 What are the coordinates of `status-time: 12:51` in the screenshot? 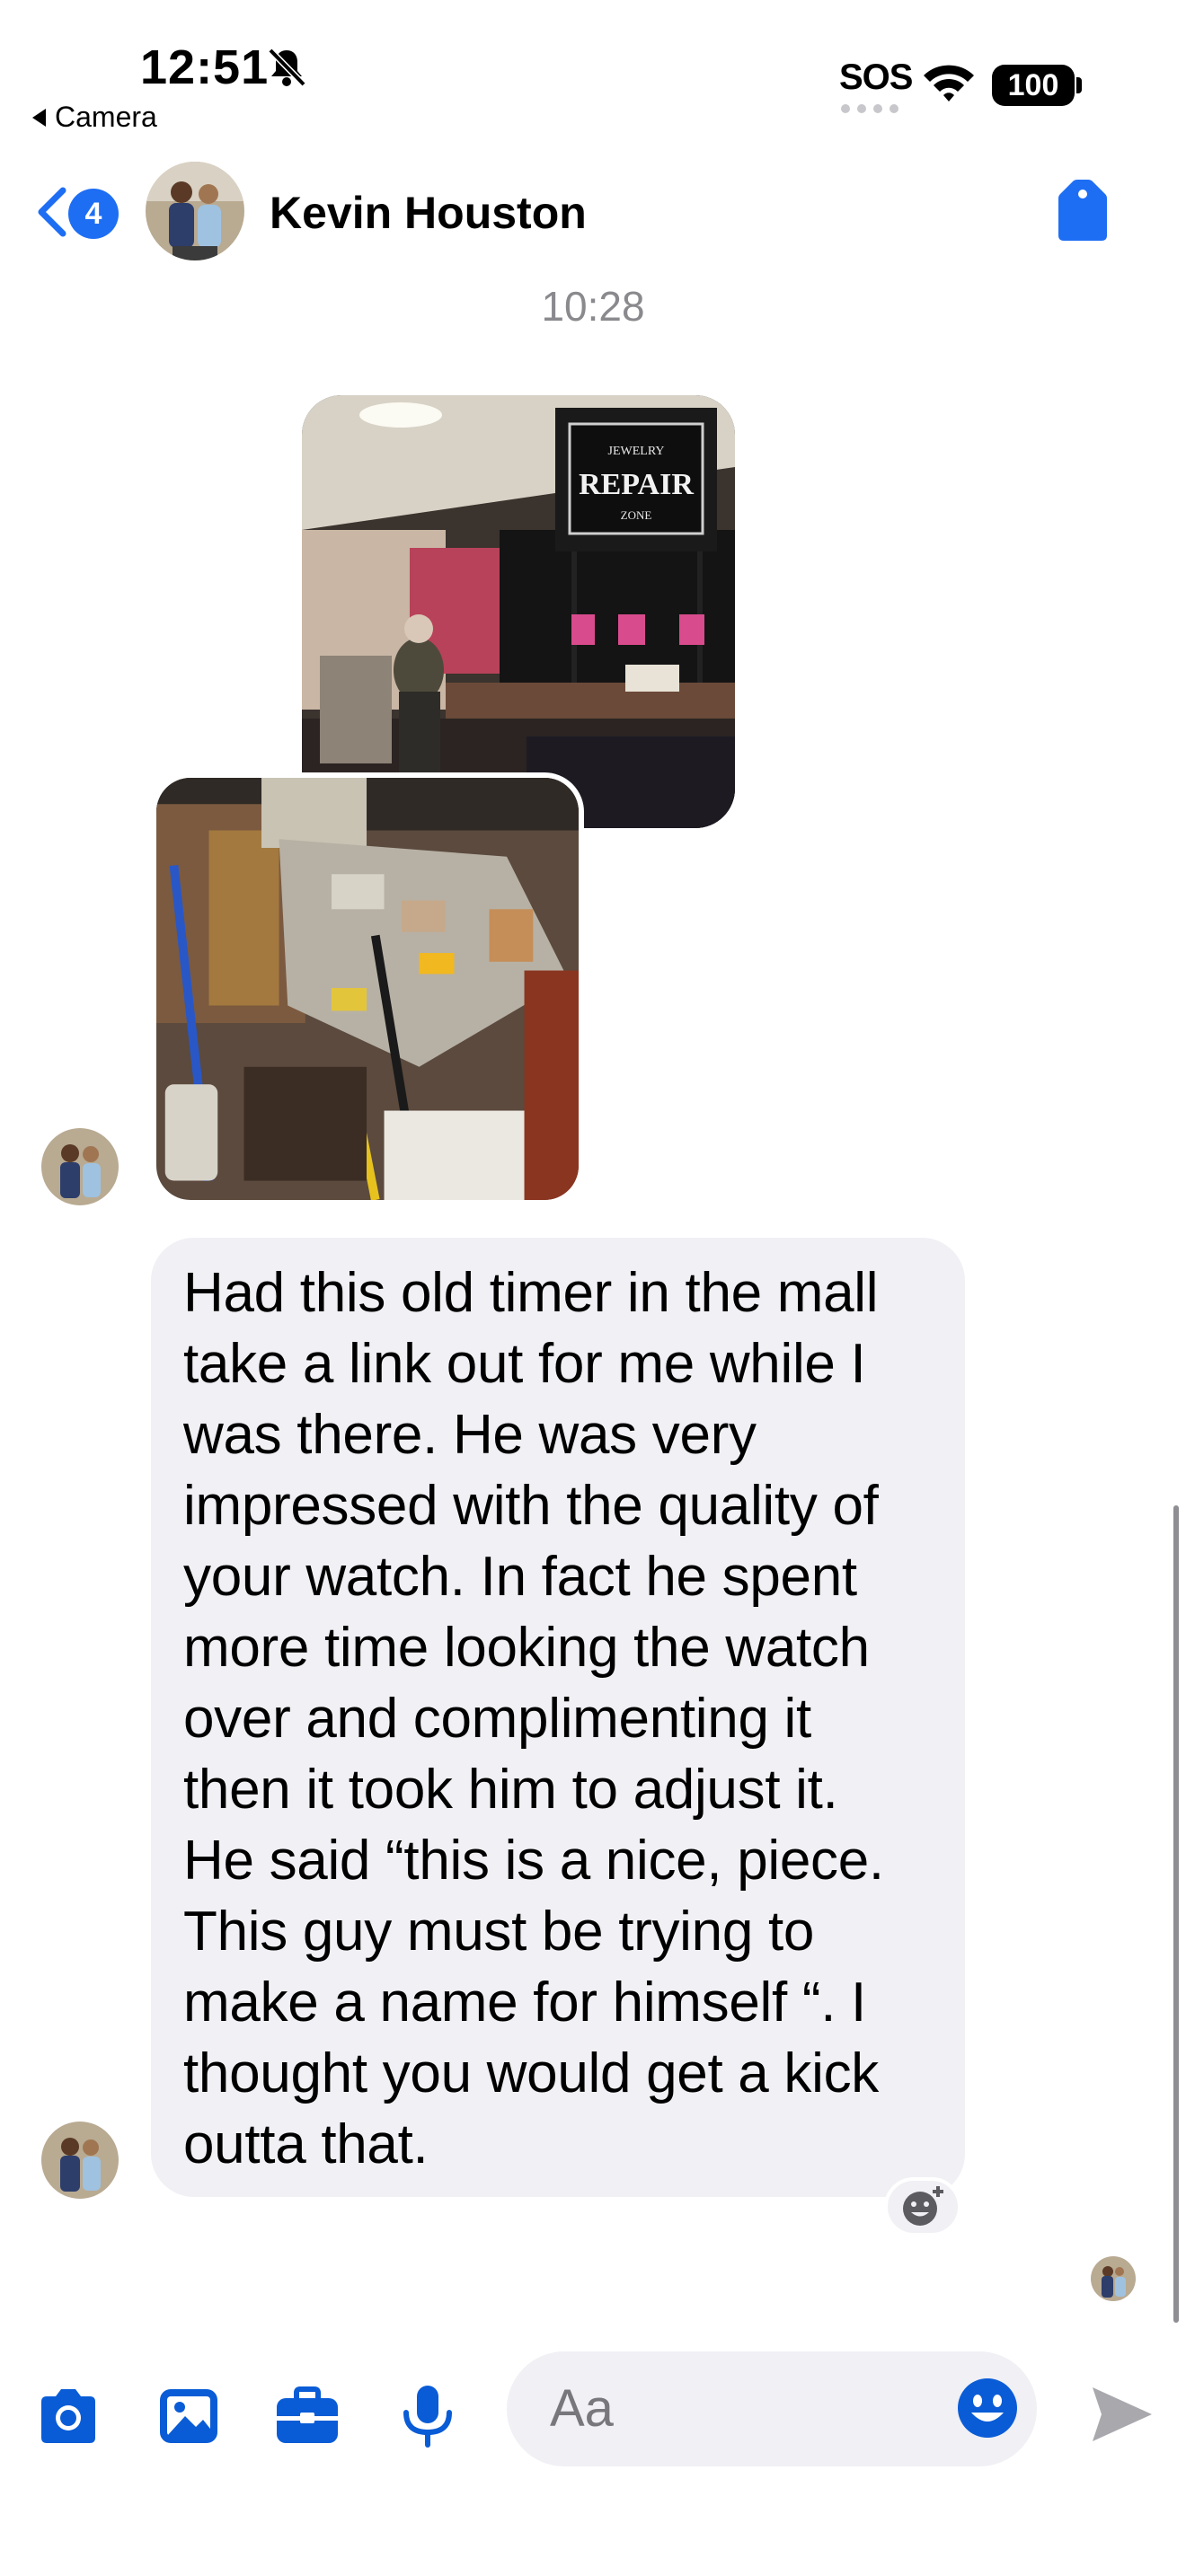 It's located at (205, 67).